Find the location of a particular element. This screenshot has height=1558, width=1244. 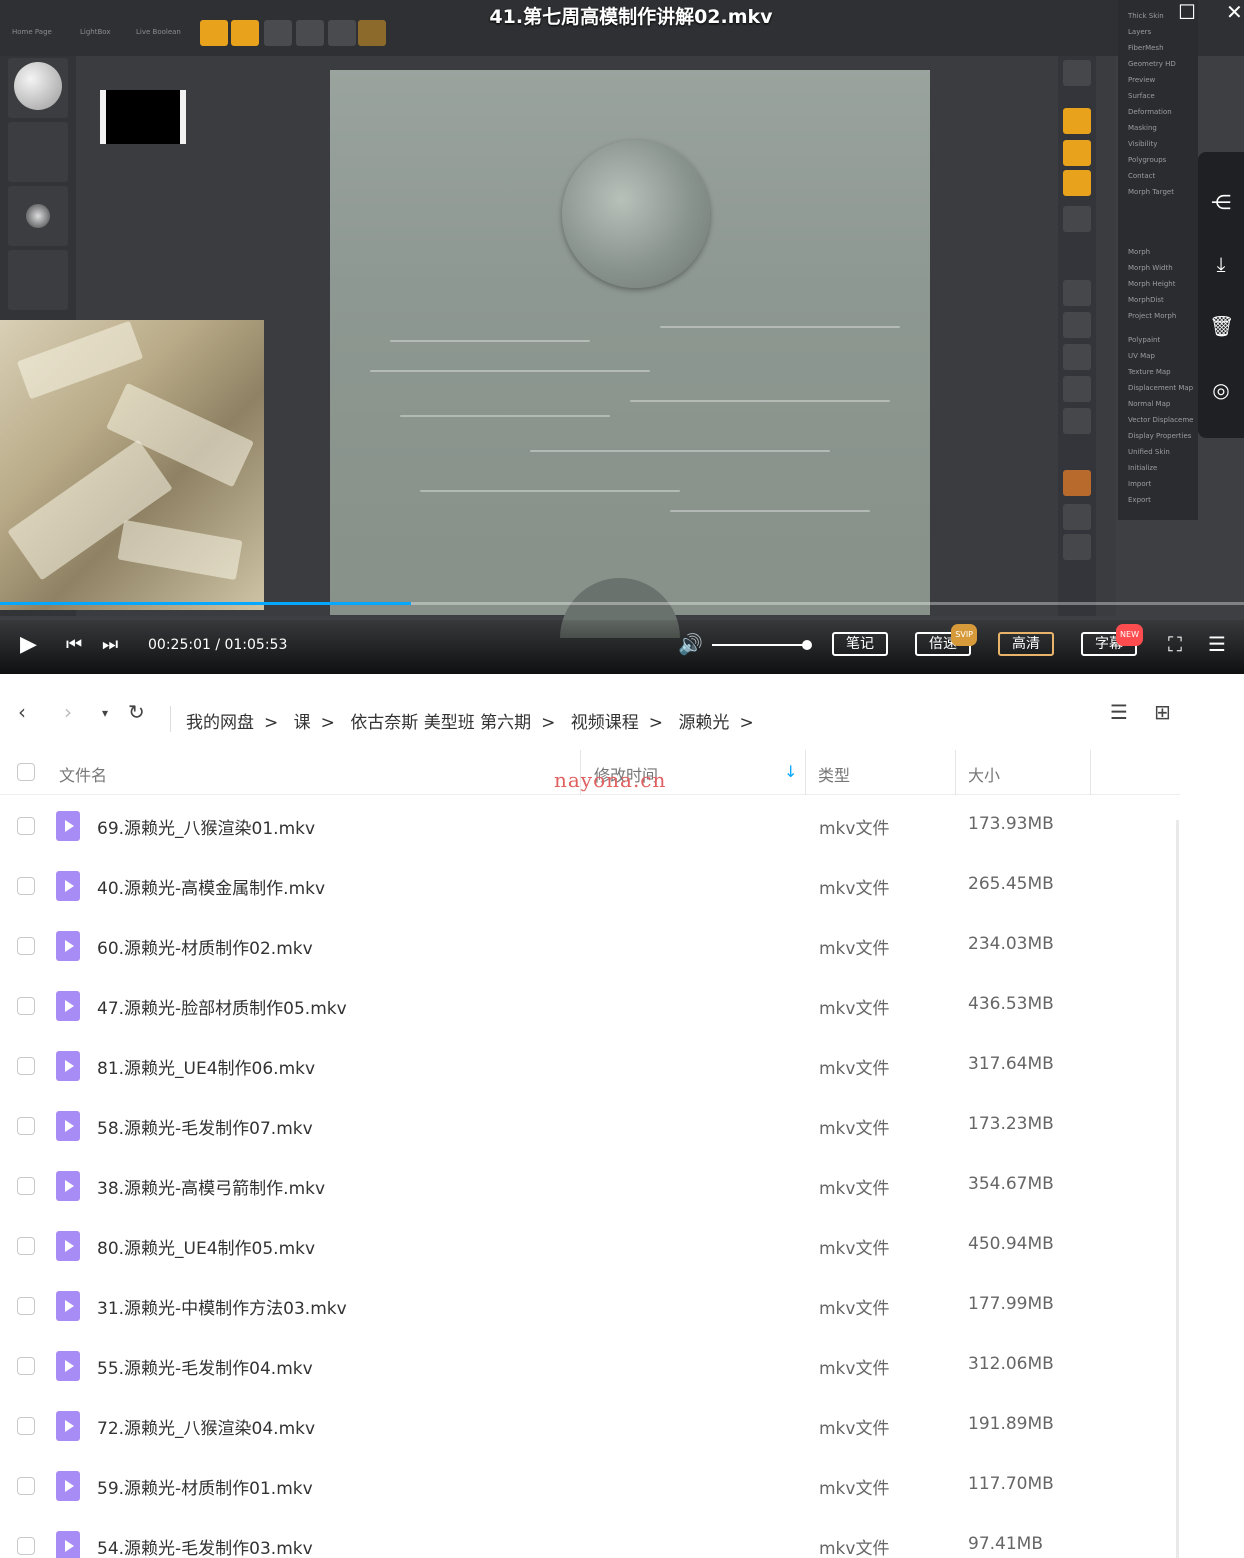

file-size: 234.03MB is located at coordinates (1011, 944).